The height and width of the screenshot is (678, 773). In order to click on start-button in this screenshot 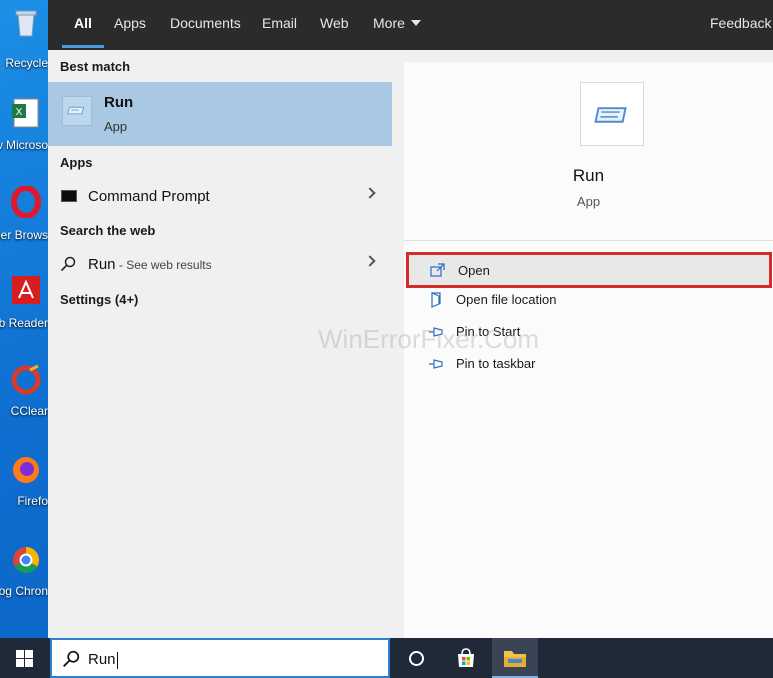, I will do `click(24, 658)`.